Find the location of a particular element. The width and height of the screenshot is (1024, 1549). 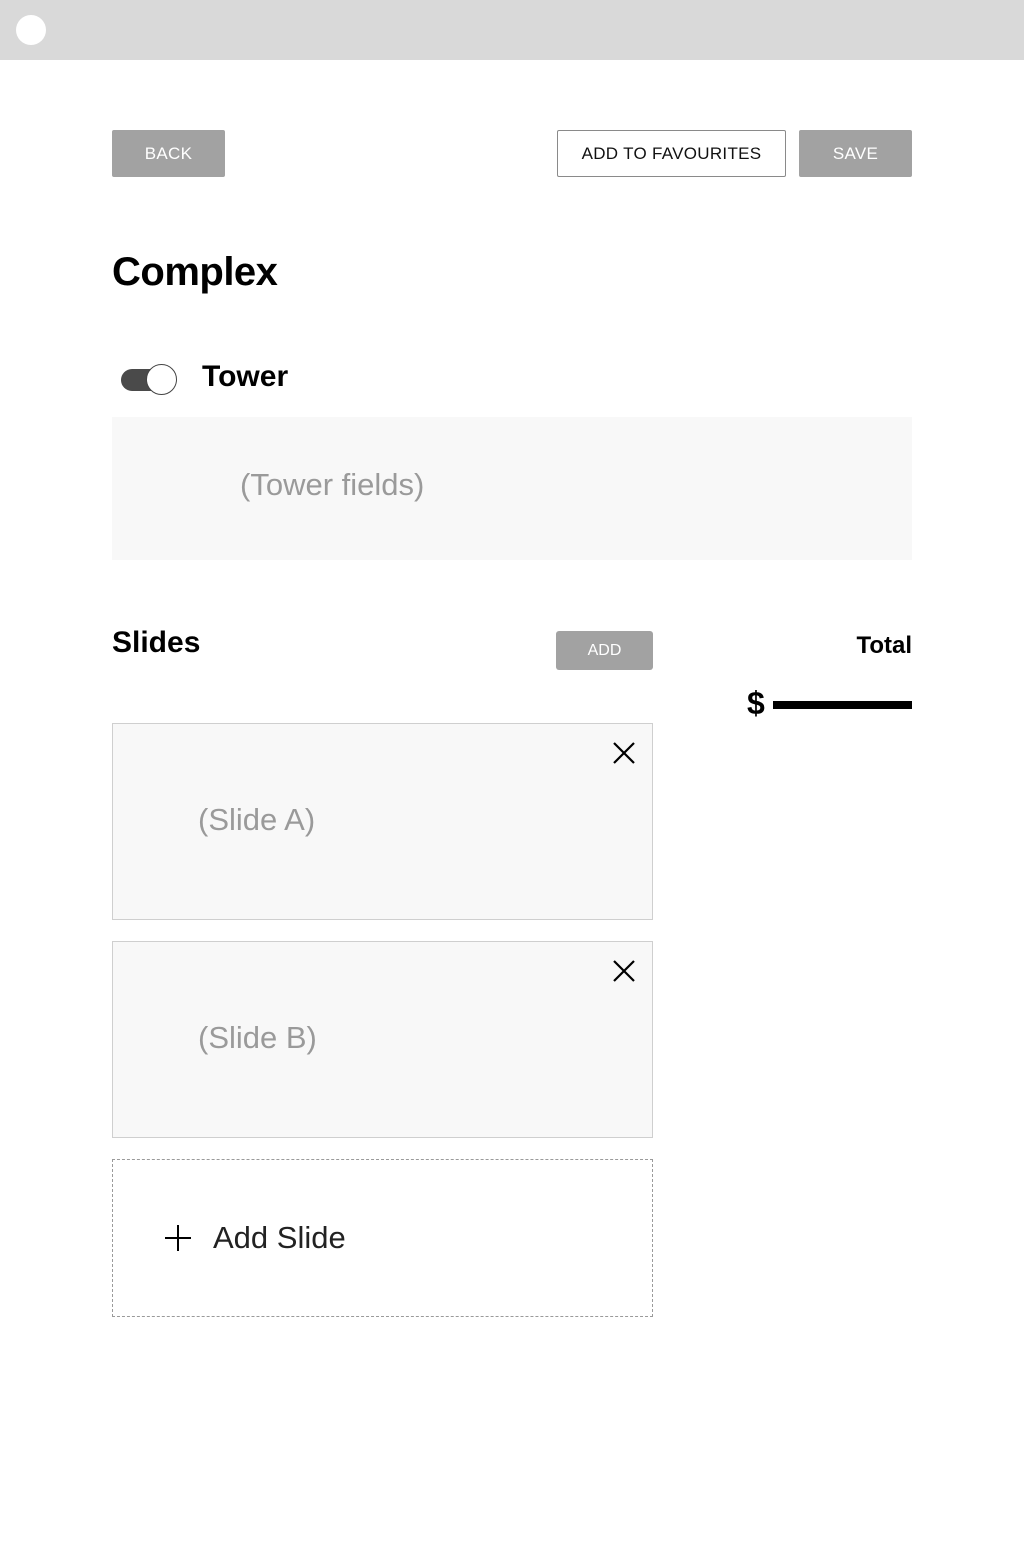

slides-heading: Slides is located at coordinates (156, 642).